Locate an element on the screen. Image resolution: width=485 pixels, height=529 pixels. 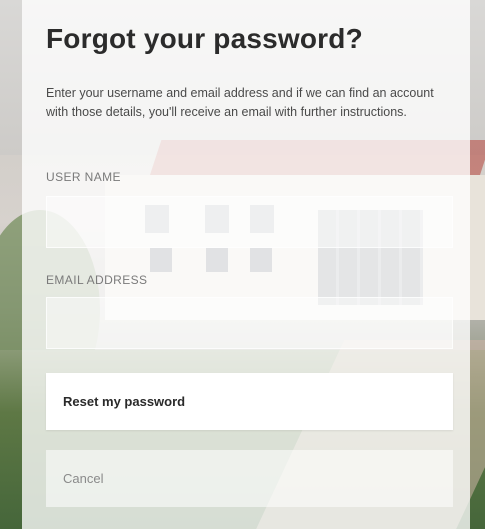
reset-password-button: Reset my password is located at coordinates (249, 401).